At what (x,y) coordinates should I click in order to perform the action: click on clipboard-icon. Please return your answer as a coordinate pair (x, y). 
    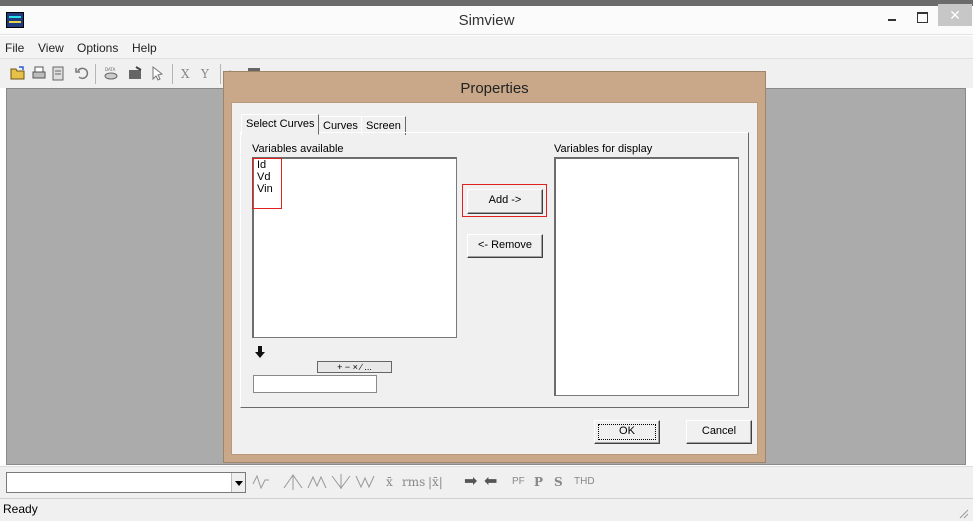
    Looking at the image, I should click on (58, 73).